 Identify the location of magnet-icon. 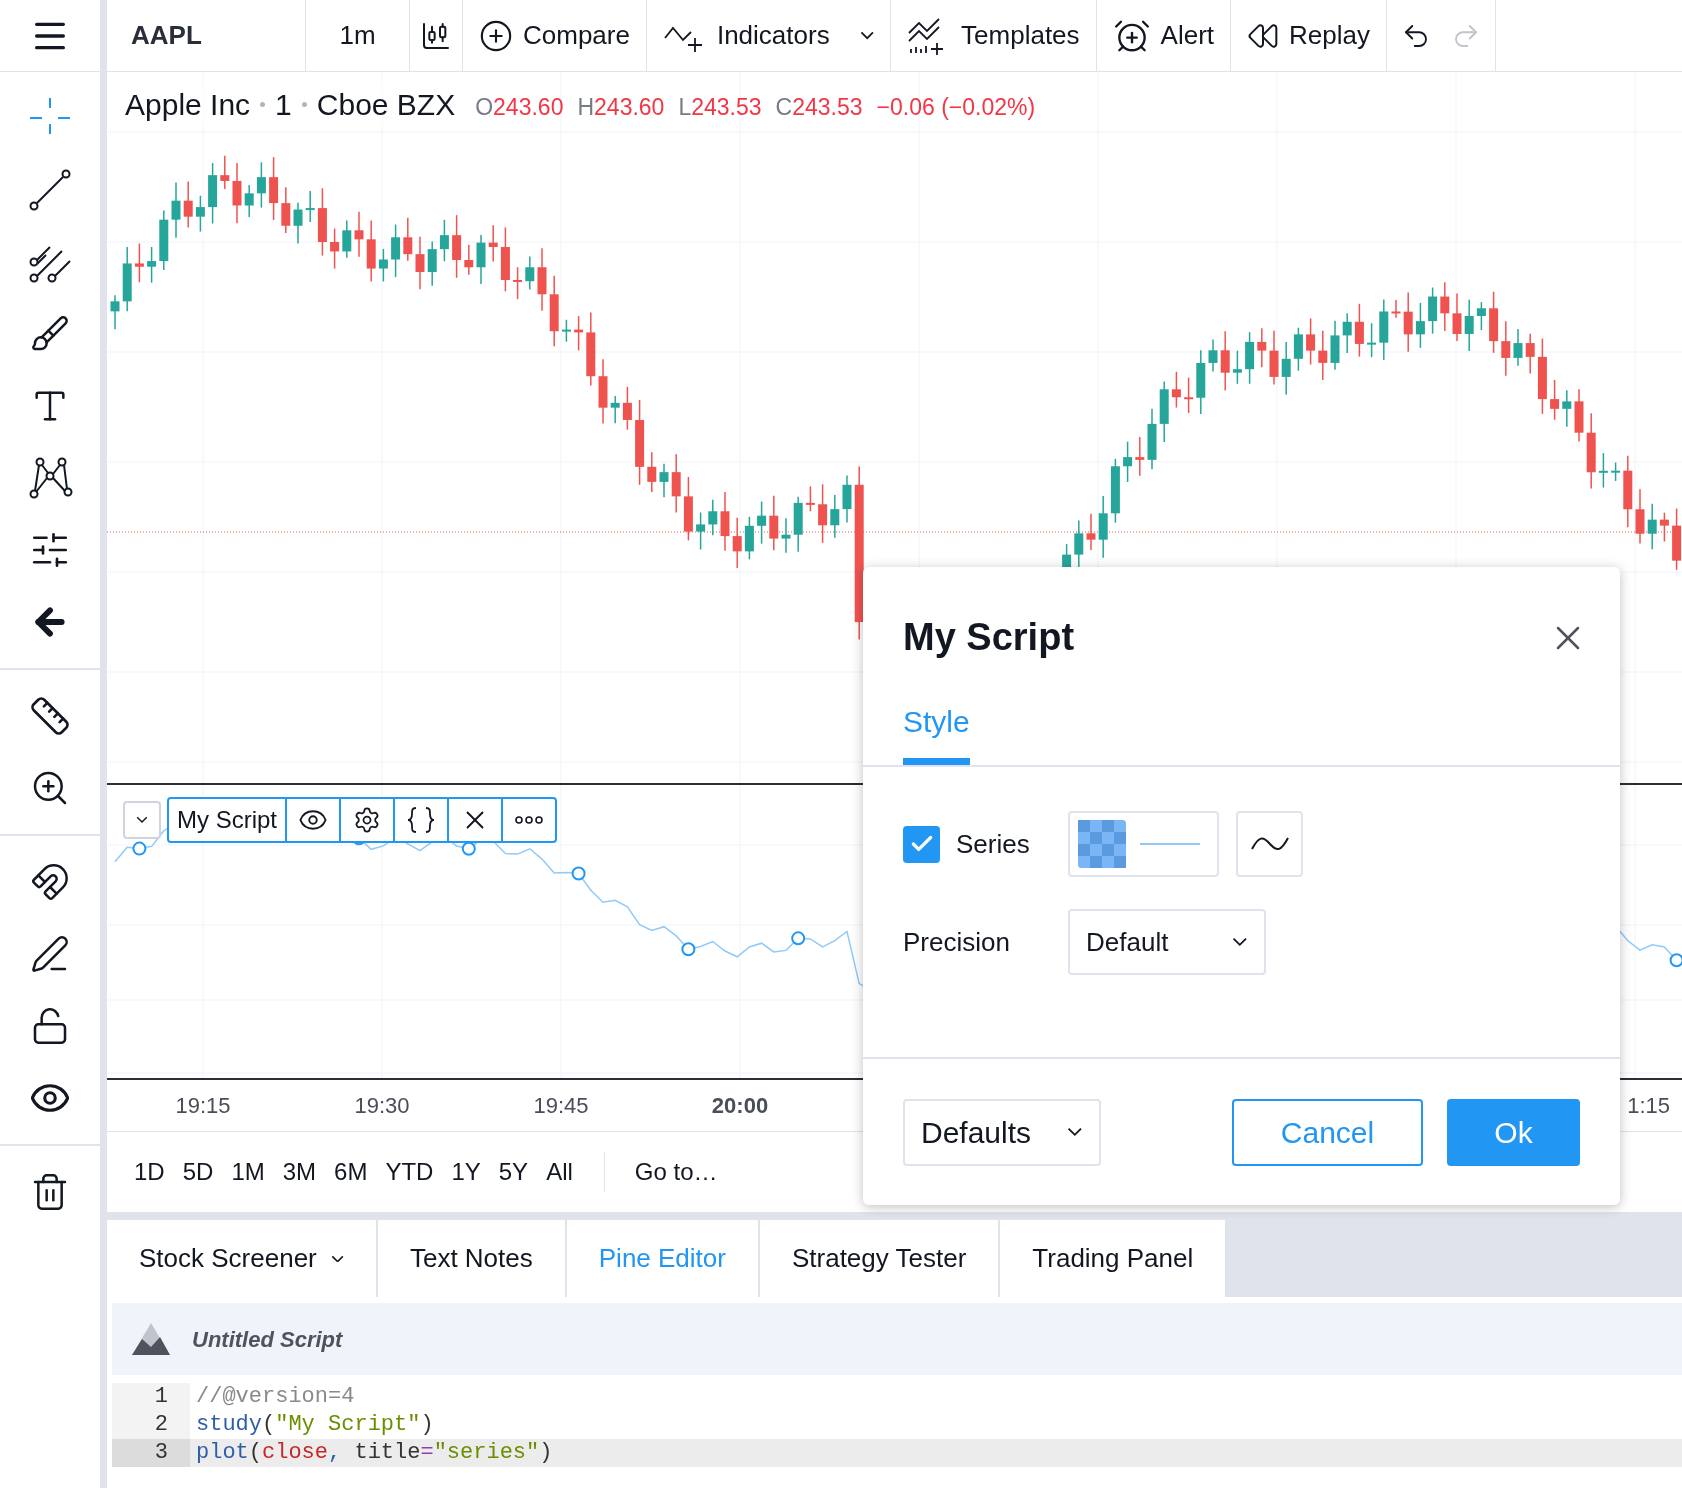
(50, 882).